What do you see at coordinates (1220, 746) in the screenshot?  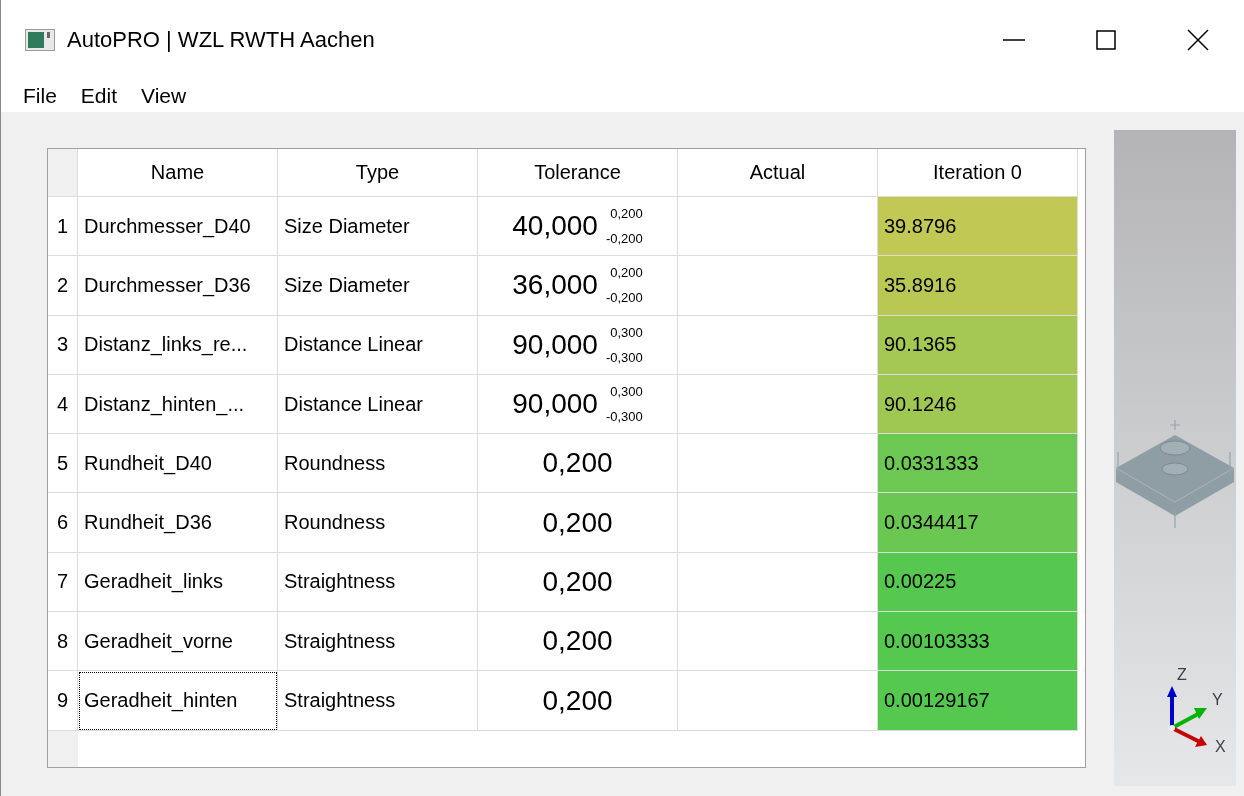 I see `axis-label: X` at bounding box center [1220, 746].